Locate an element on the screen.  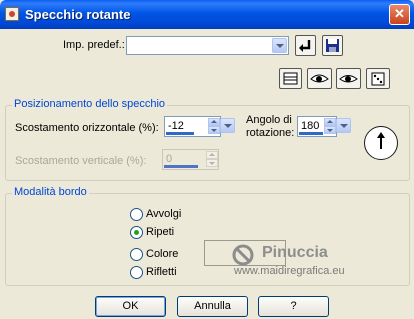
radio-avvolgi is located at coordinates (136, 214).